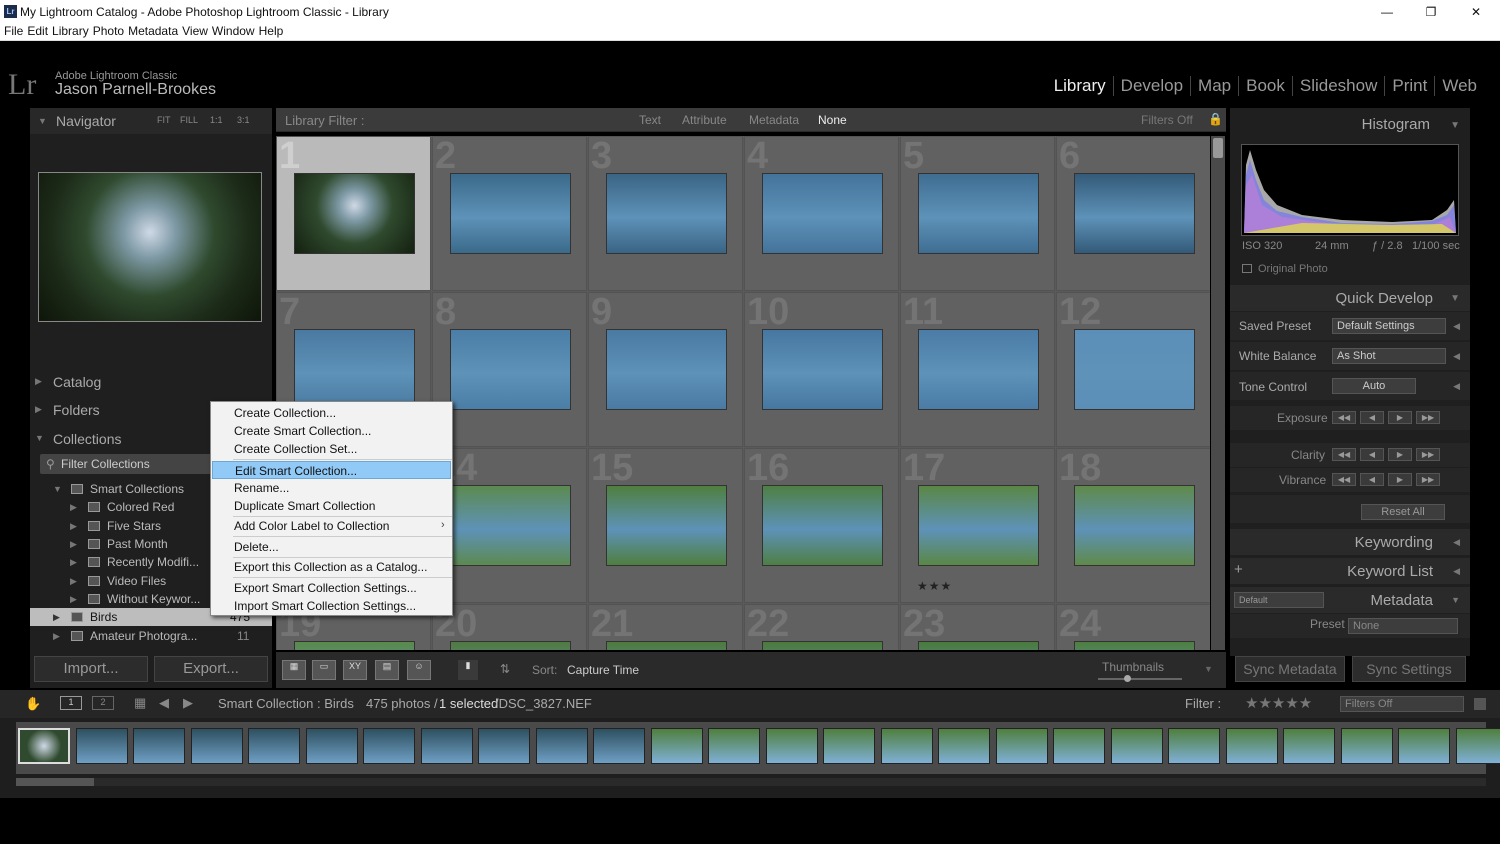 The height and width of the screenshot is (844, 1500). I want to click on catalog-section: ▶ Catalog, so click(151, 382).